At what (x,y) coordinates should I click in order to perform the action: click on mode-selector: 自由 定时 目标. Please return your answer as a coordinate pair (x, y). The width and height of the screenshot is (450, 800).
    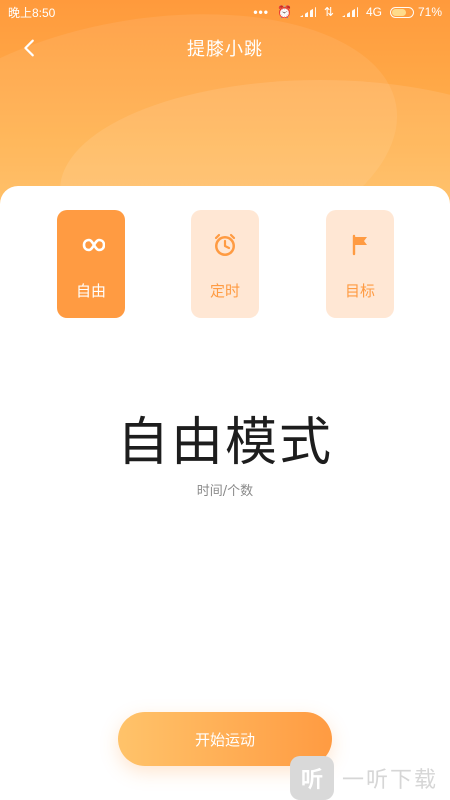
    Looking at the image, I should click on (225, 265).